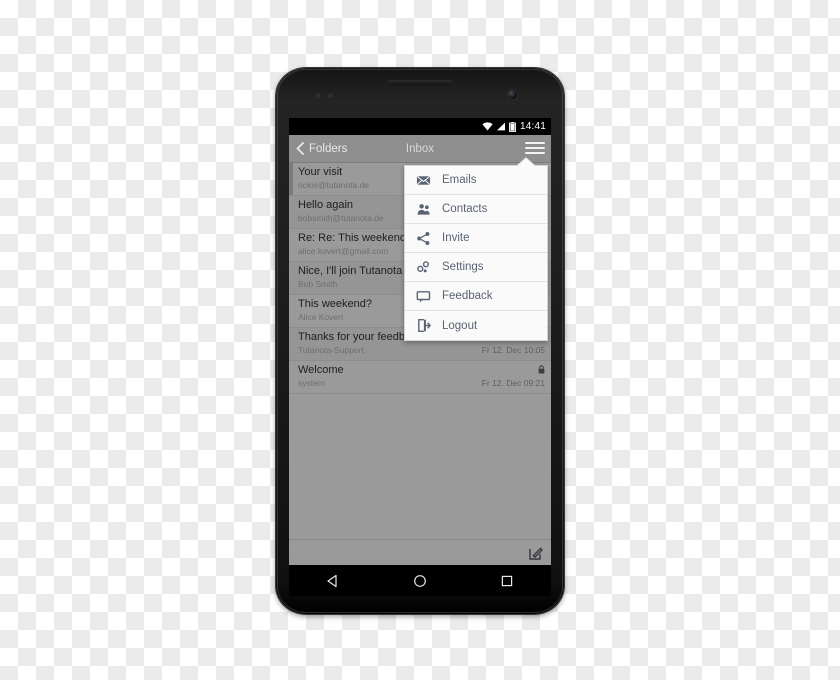 The width and height of the screenshot is (840, 680). What do you see at coordinates (321, 317) in the screenshot?
I see `email-sender: Alice Kovert` at bounding box center [321, 317].